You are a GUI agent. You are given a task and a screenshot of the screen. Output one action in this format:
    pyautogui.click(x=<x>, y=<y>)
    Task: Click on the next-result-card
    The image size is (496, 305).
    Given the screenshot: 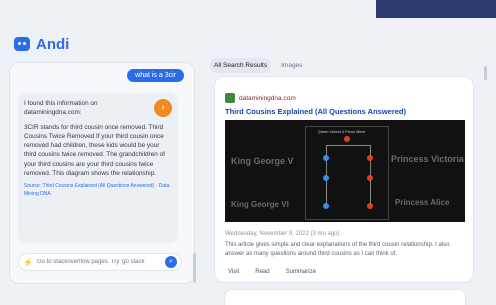 What is the action you would take?
    pyautogui.click(x=345, y=297)
    